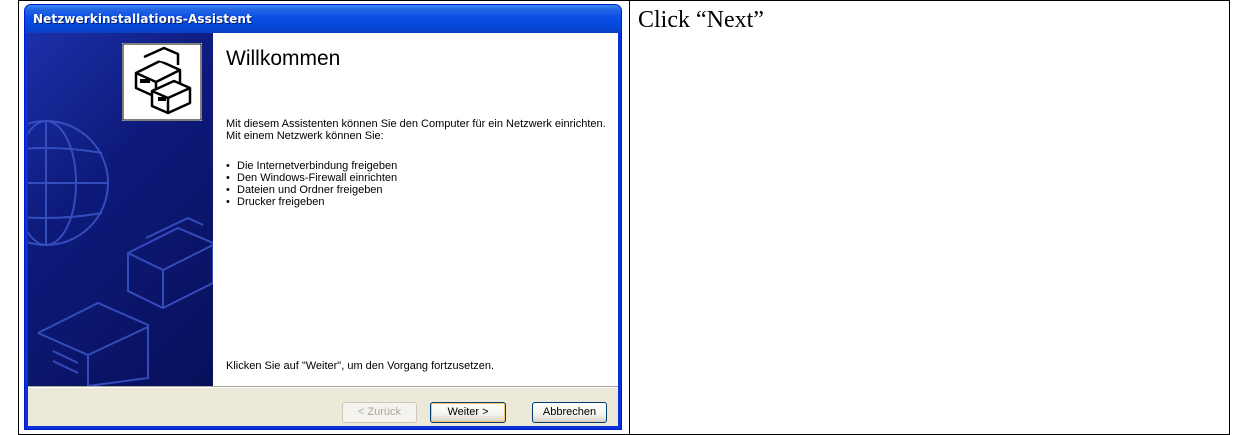 The image size is (1233, 435). What do you see at coordinates (468, 412) in the screenshot?
I see `next-button: Weiter >` at bounding box center [468, 412].